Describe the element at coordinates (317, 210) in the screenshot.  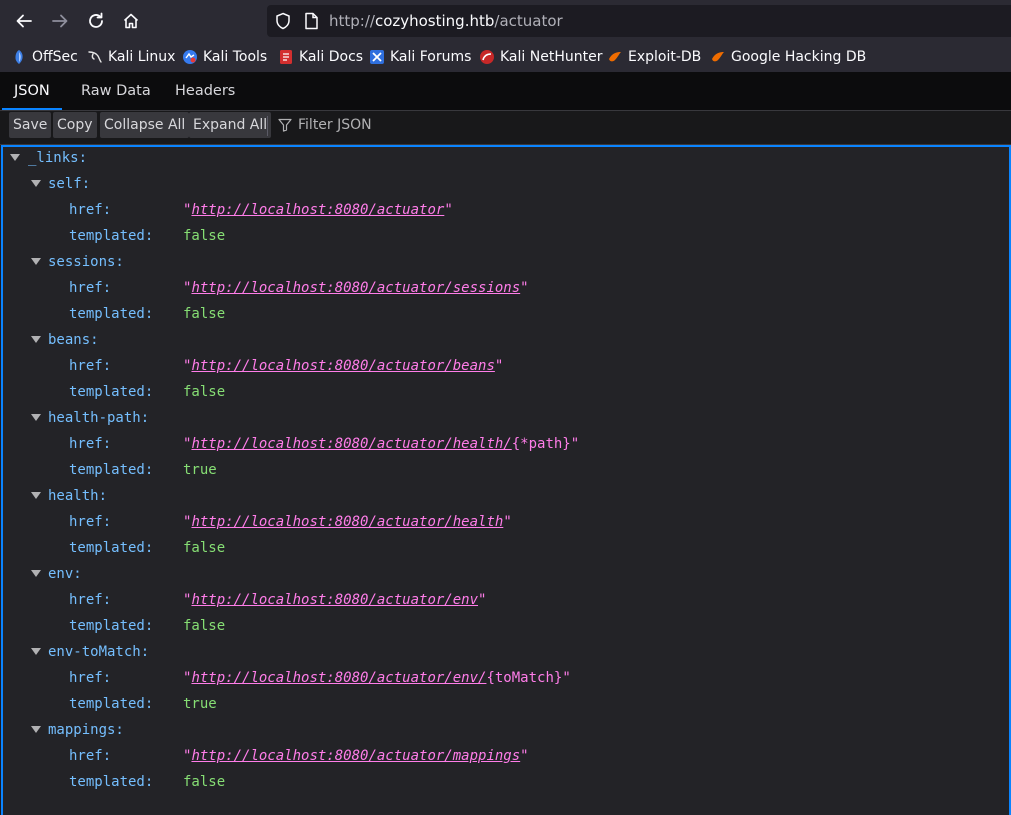
I see `href-link: http://localhost:8080/actuator` at that location.